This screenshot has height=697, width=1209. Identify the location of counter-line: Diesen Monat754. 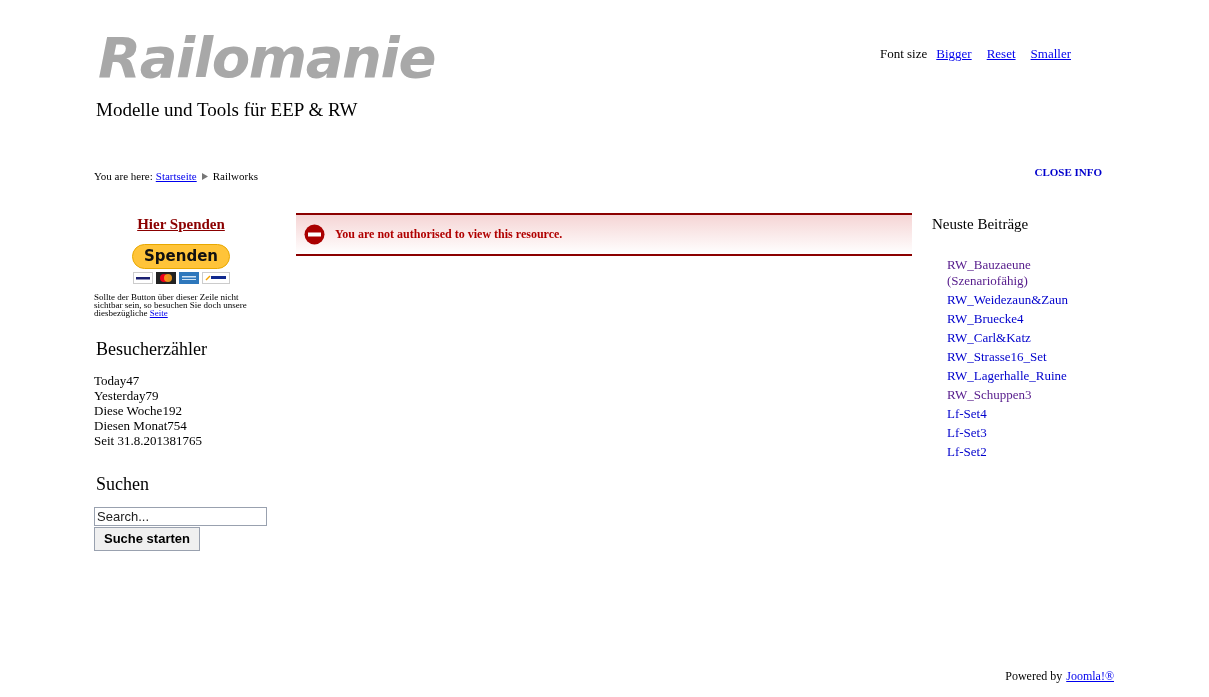
(141, 425).